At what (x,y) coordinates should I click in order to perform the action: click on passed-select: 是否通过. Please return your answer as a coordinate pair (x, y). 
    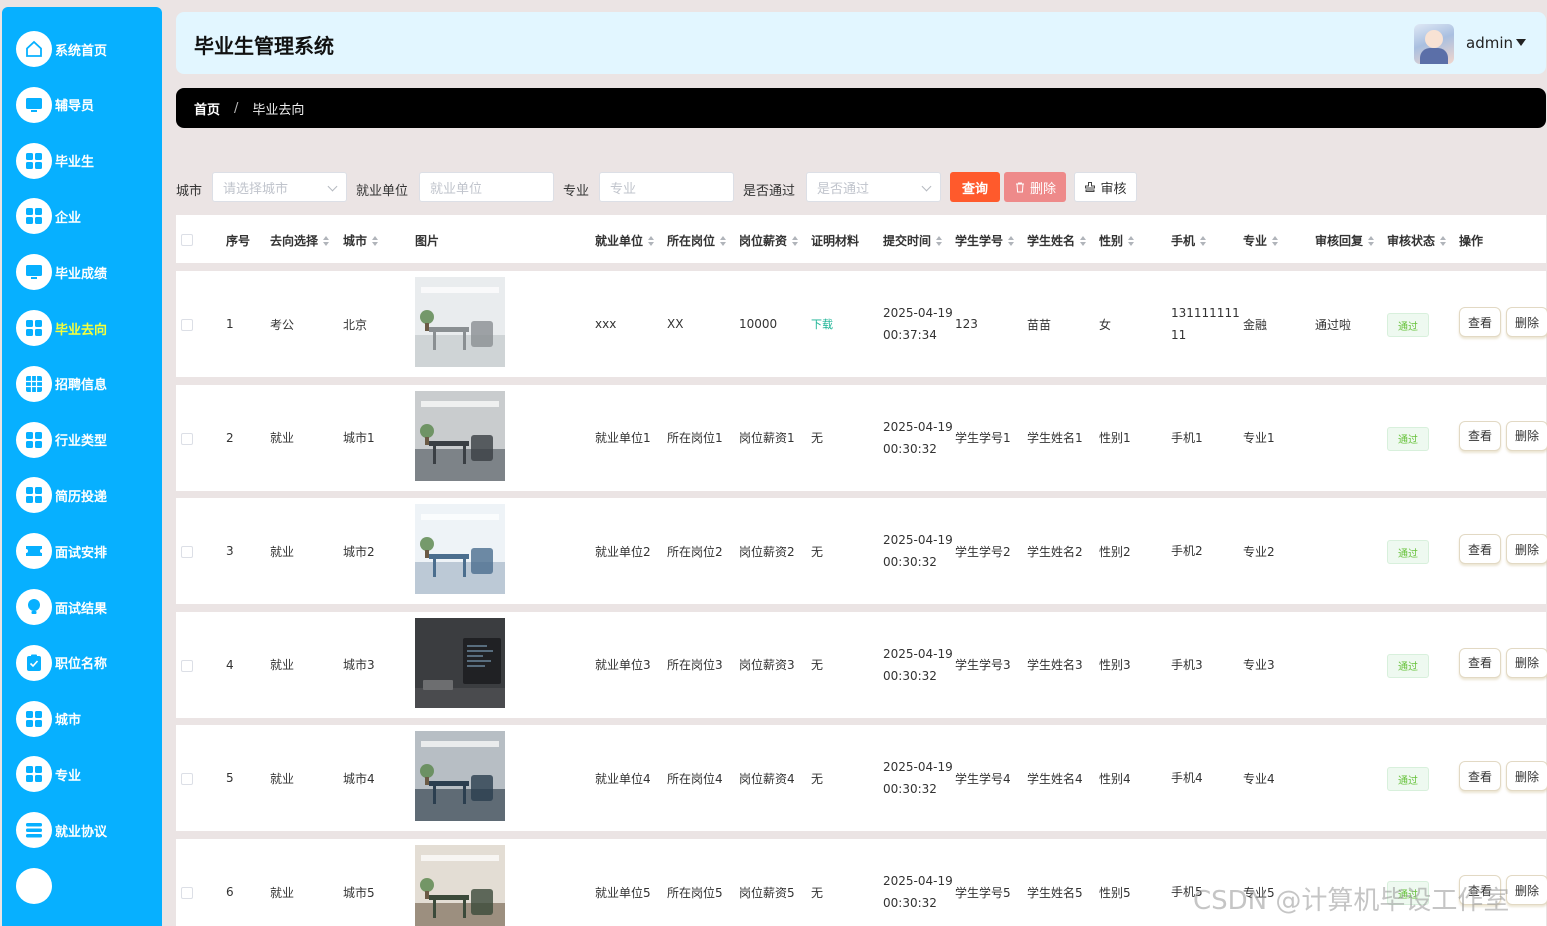
    Looking at the image, I should click on (873, 187).